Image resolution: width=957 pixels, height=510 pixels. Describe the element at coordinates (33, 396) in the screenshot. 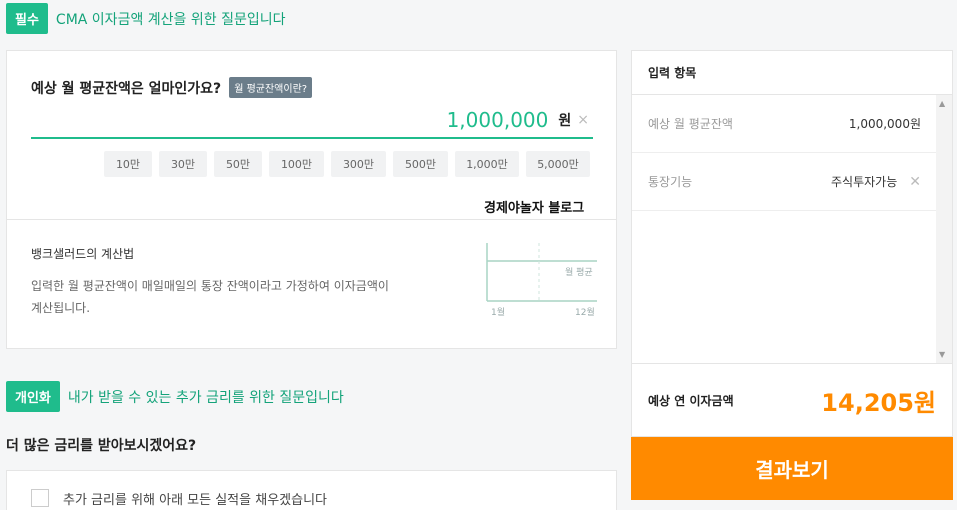

I see `personal-badge: 개인화` at that location.